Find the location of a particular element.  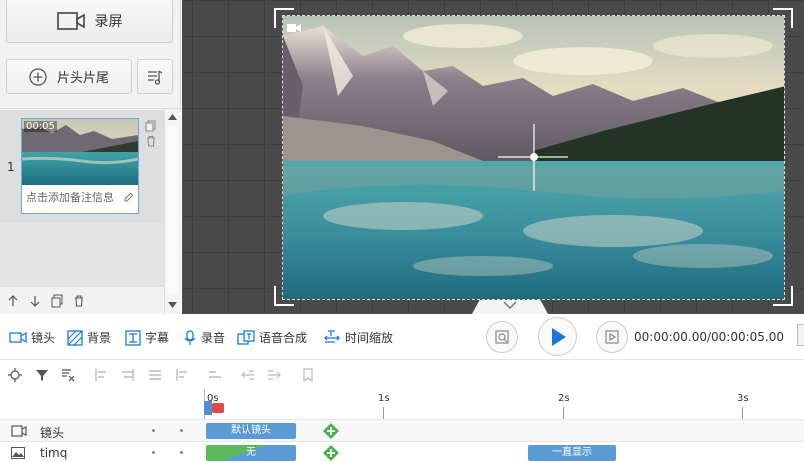

play-icon is located at coordinates (558, 336).